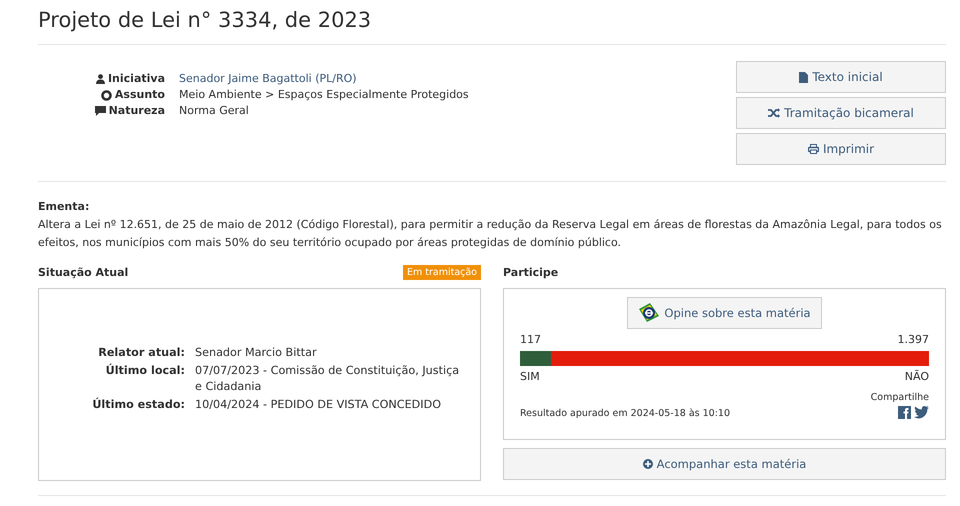  Describe the element at coordinates (530, 377) in the screenshot. I see `yes-label: SIM` at that location.